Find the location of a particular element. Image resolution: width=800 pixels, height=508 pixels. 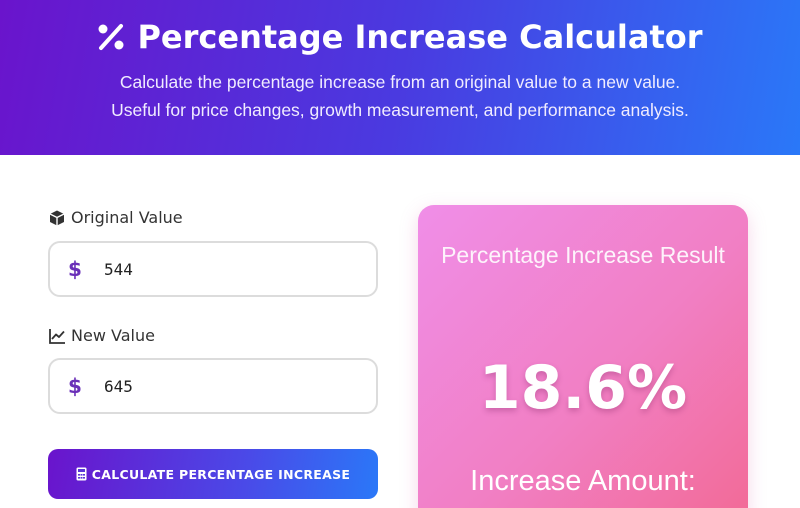

original-value-field: $ is located at coordinates (213, 269).